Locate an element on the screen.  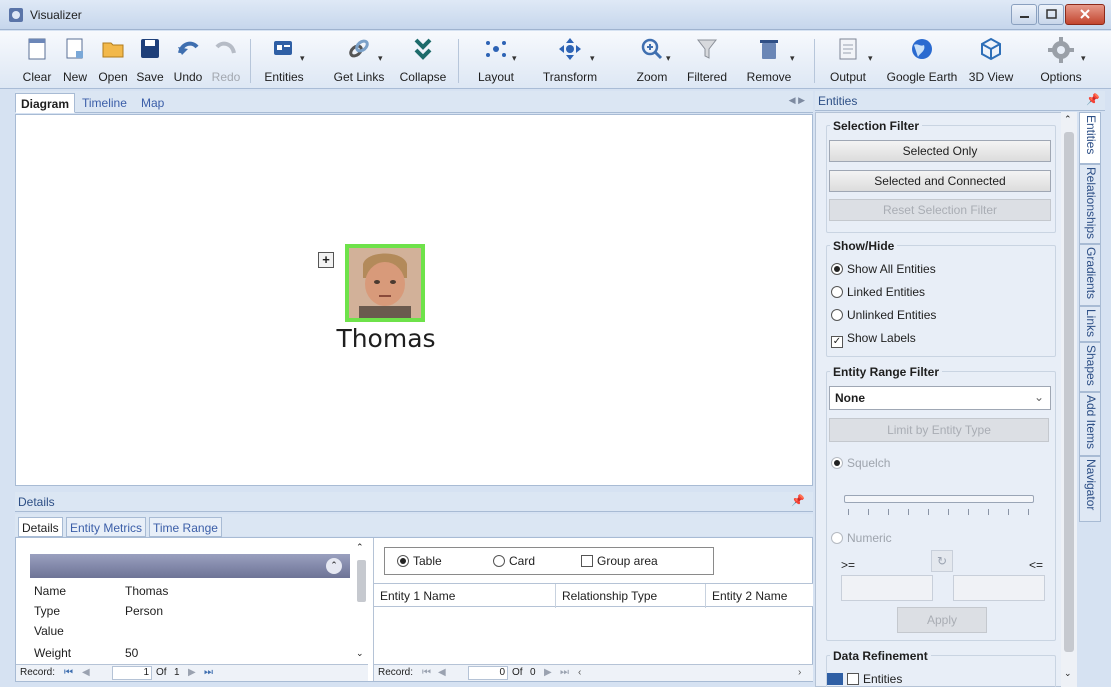
new-button: New is located at coordinates (75, 60).